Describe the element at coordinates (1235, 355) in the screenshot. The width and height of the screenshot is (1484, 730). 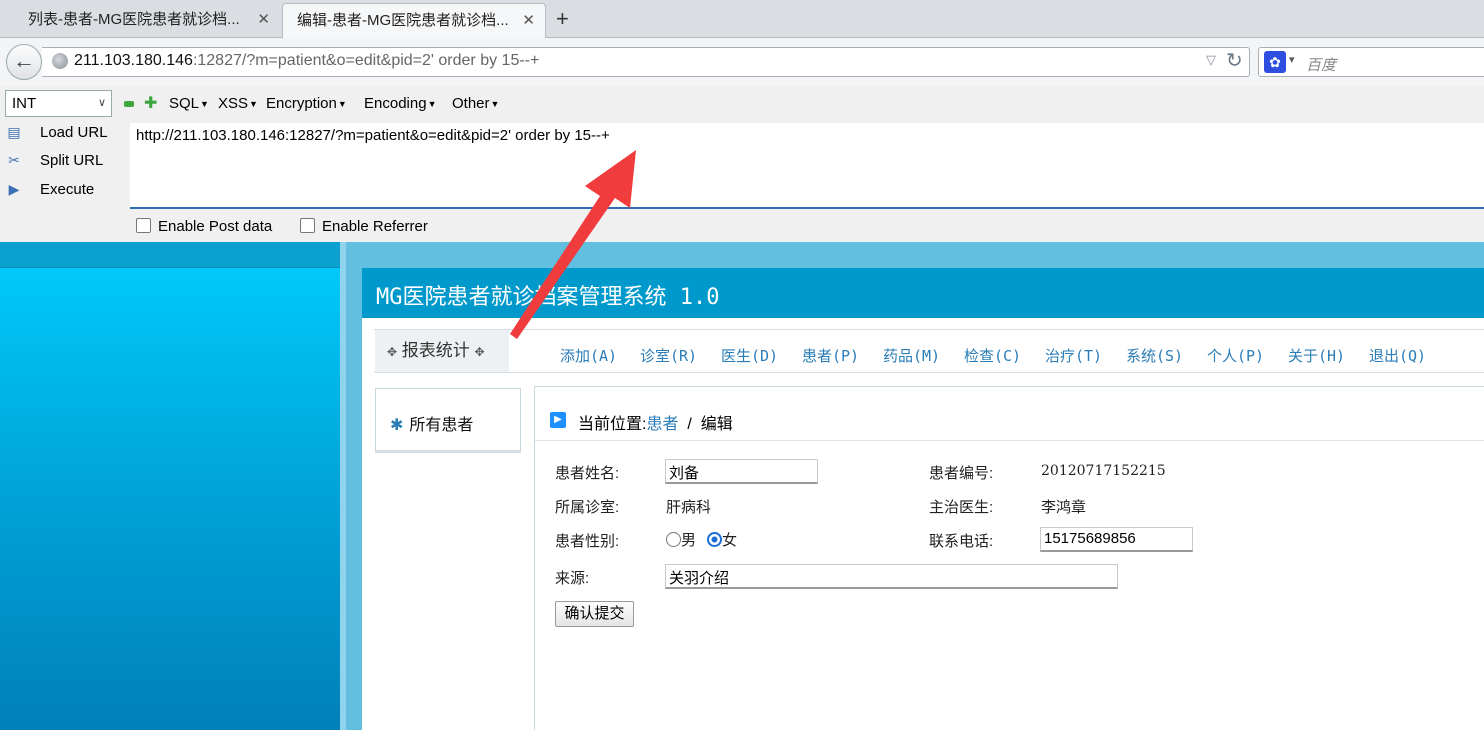
I see `nav-personal: 个人(P)` at that location.